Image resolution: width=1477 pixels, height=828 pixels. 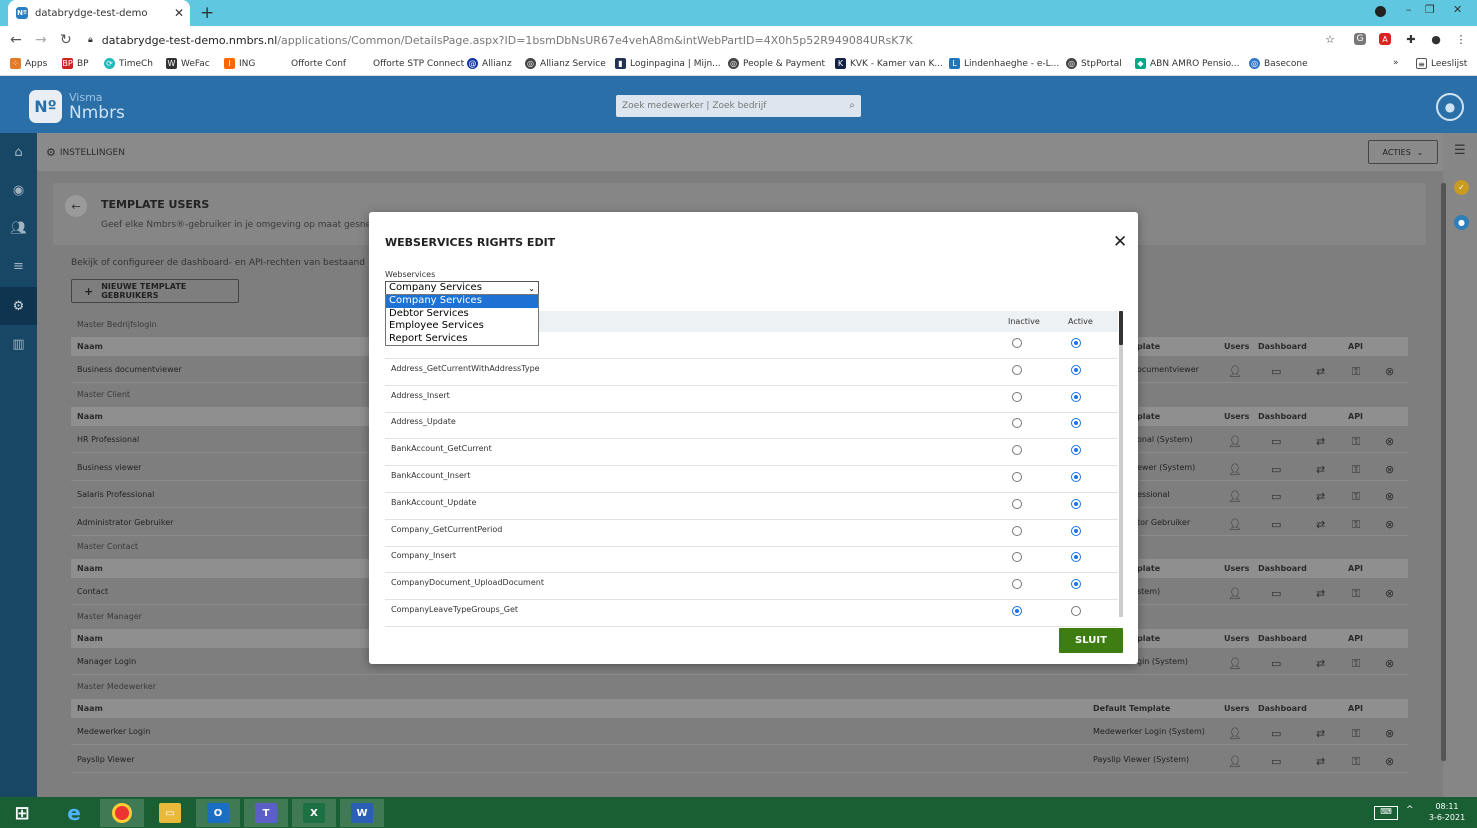 I want to click on reports-chart-icon: ▥, so click(x=18, y=344).